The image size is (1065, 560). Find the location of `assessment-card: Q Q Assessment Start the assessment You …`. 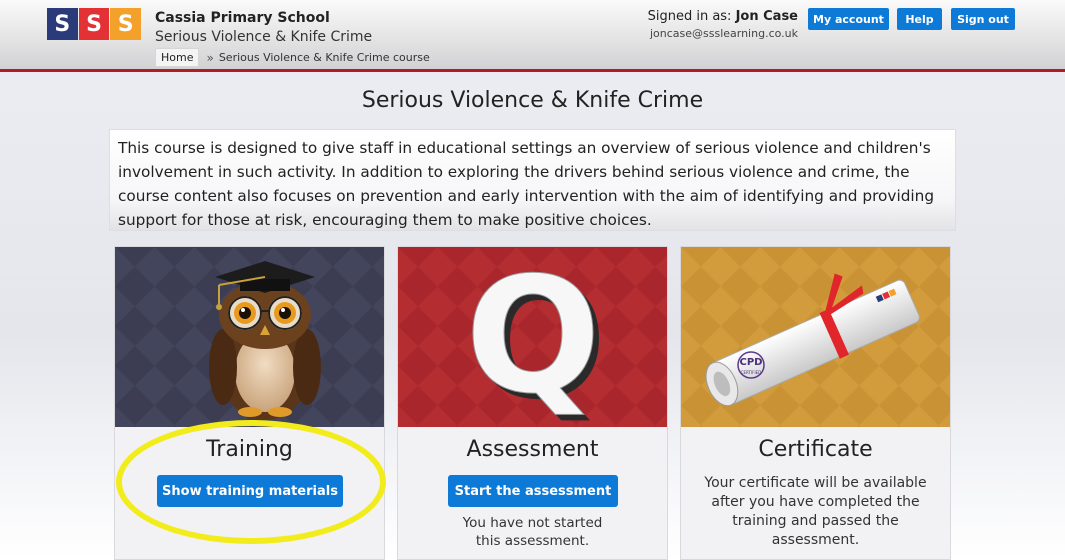

assessment-card: Q Q Assessment Start the assessment You … is located at coordinates (532, 403).